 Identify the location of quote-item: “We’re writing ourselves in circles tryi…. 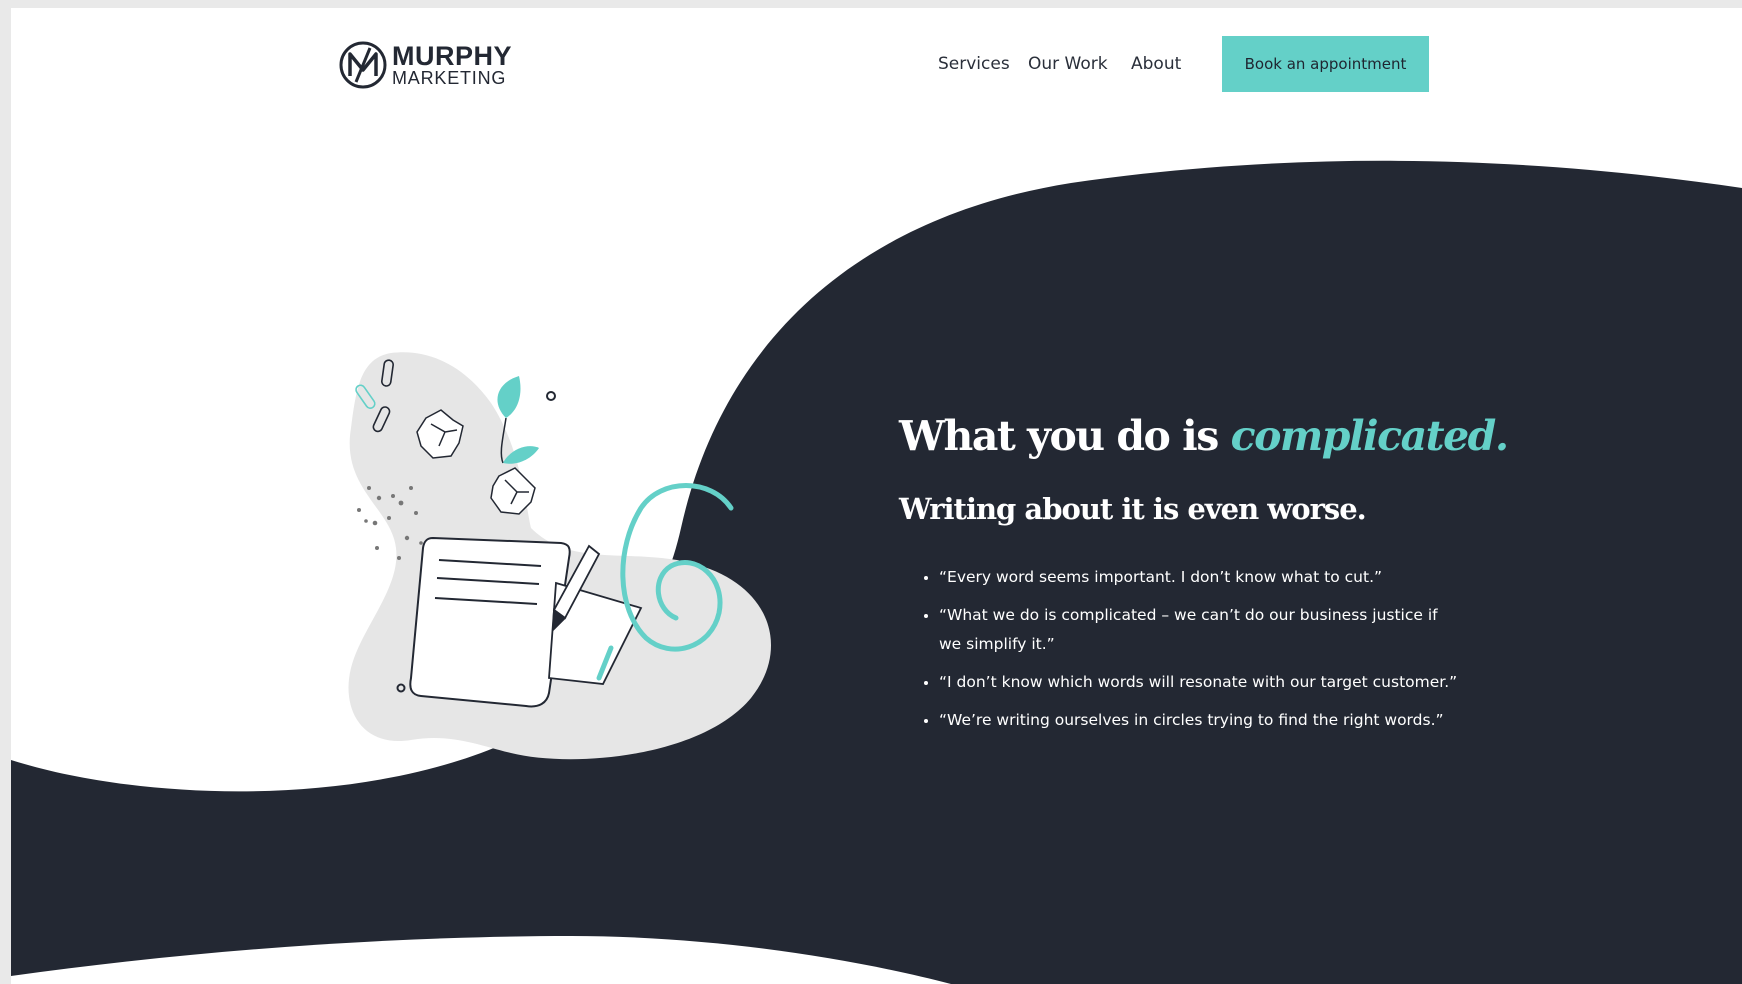
(1199, 720).